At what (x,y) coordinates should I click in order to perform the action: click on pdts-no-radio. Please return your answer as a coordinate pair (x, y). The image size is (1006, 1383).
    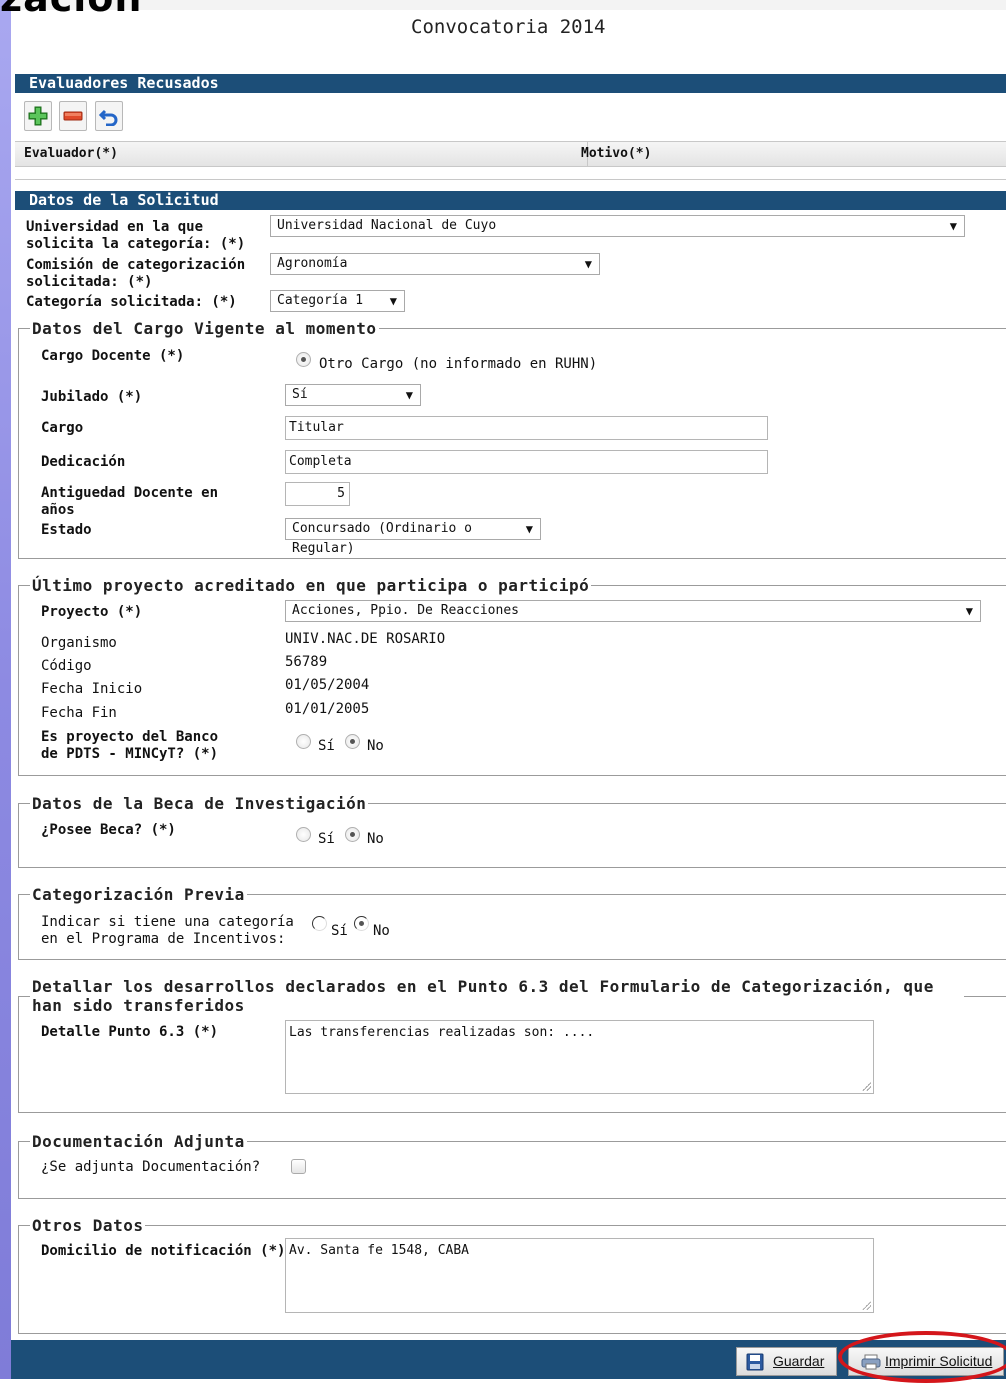
    Looking at the image, I should click on (352, 741).